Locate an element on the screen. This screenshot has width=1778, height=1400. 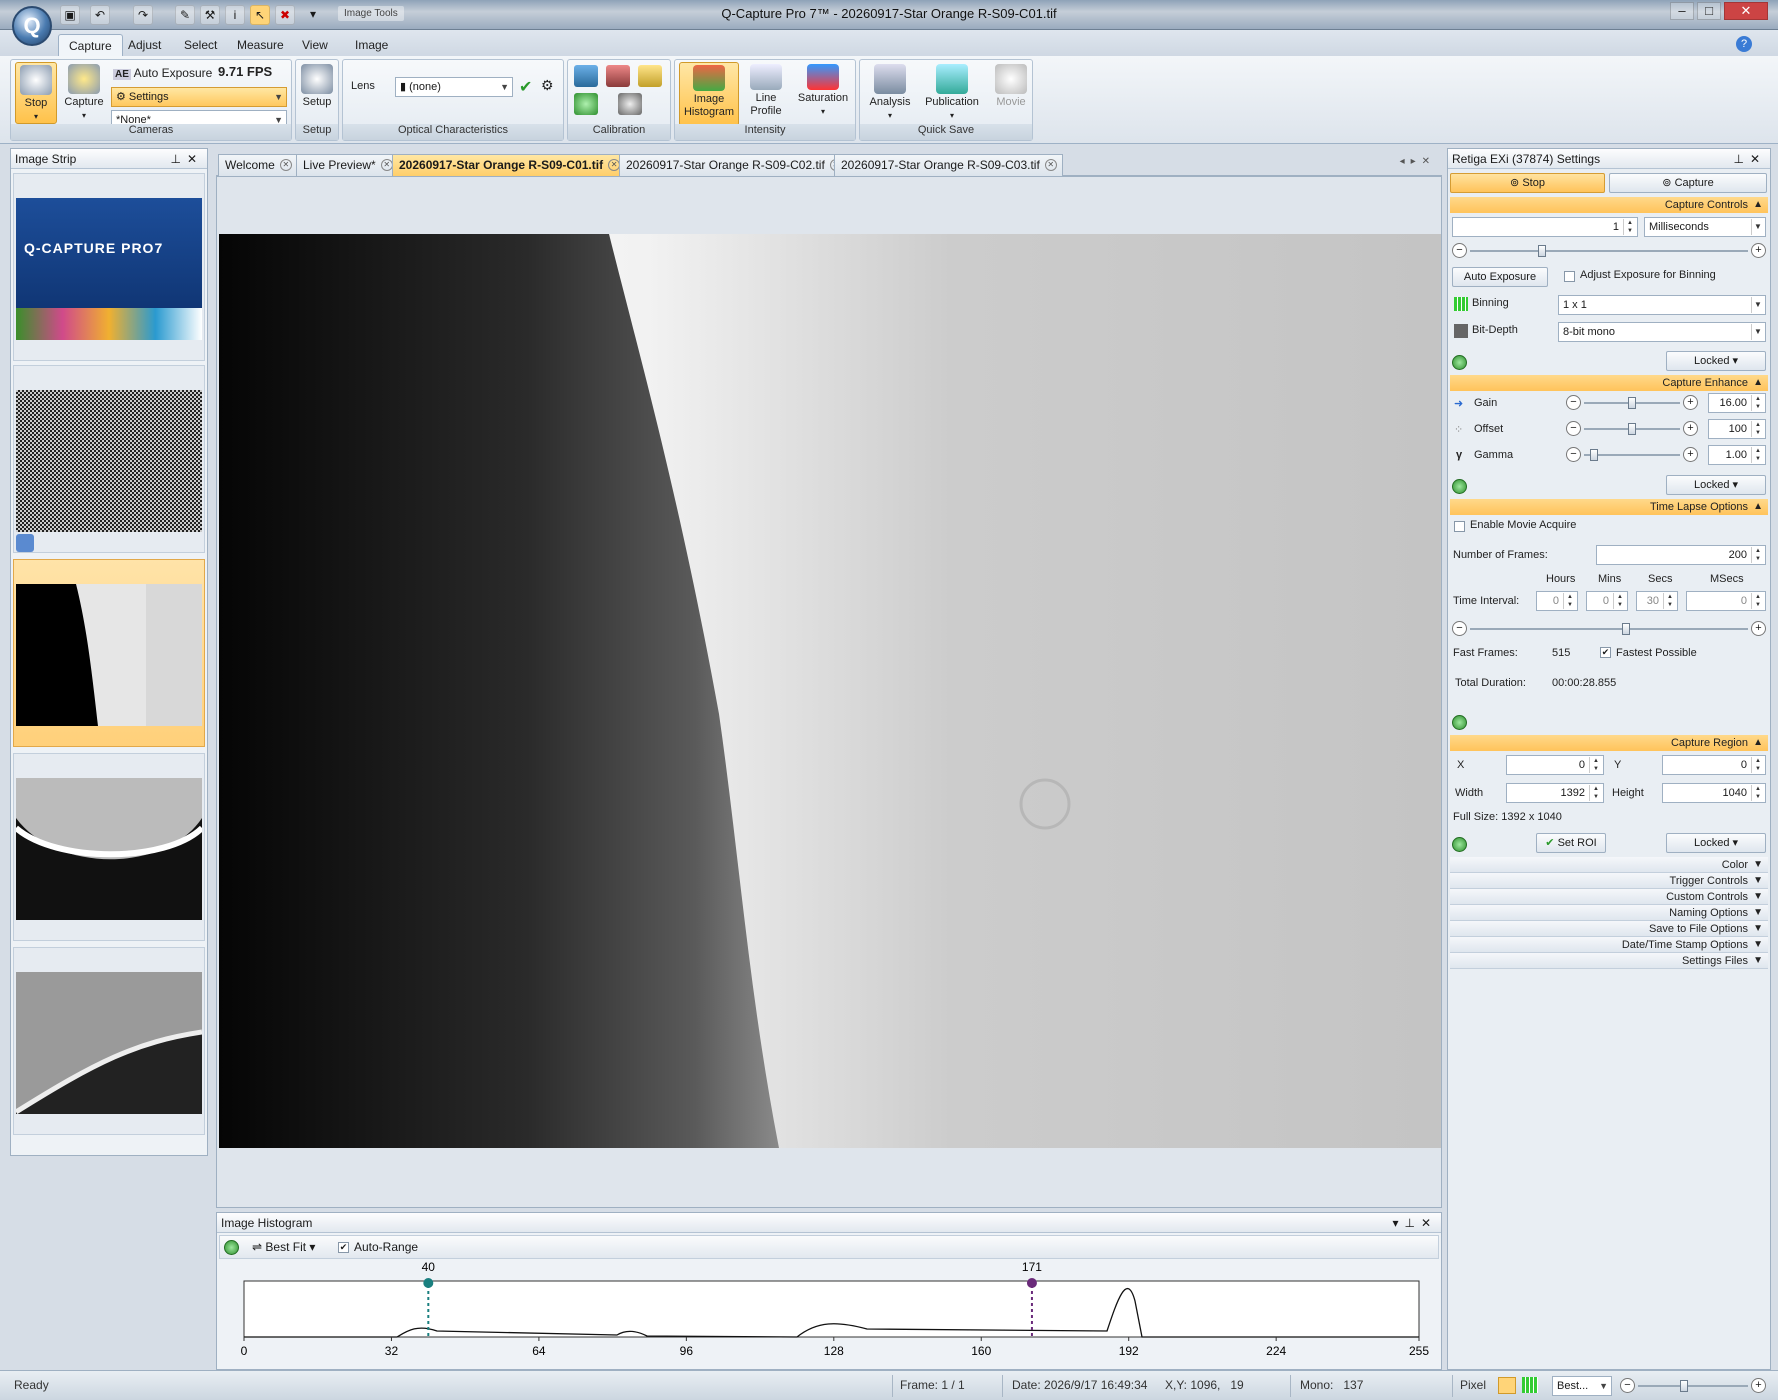
bitdepth-dropdown: 8-bit mono ▼ is located at coordinates (1662, 332).